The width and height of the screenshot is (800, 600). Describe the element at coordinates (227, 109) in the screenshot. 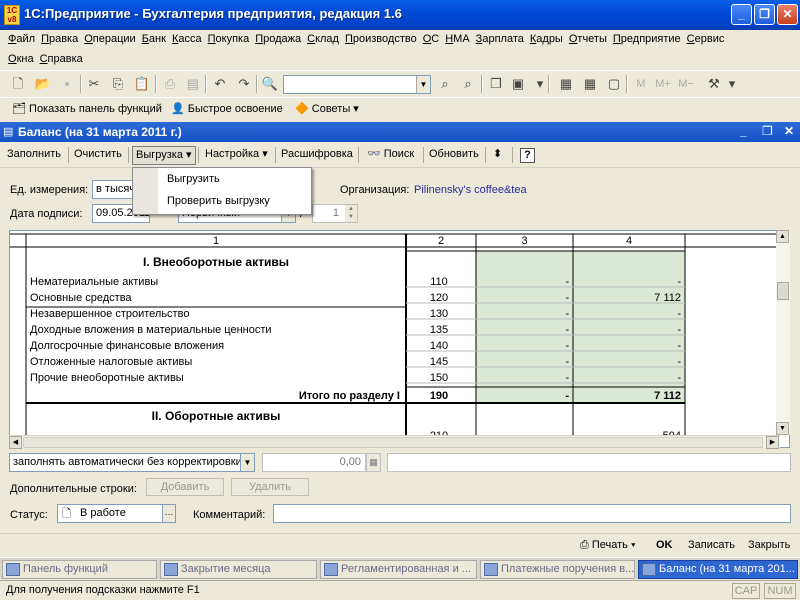

I see `quick-learning-button: 👤 Быстрое освоение` at that location.